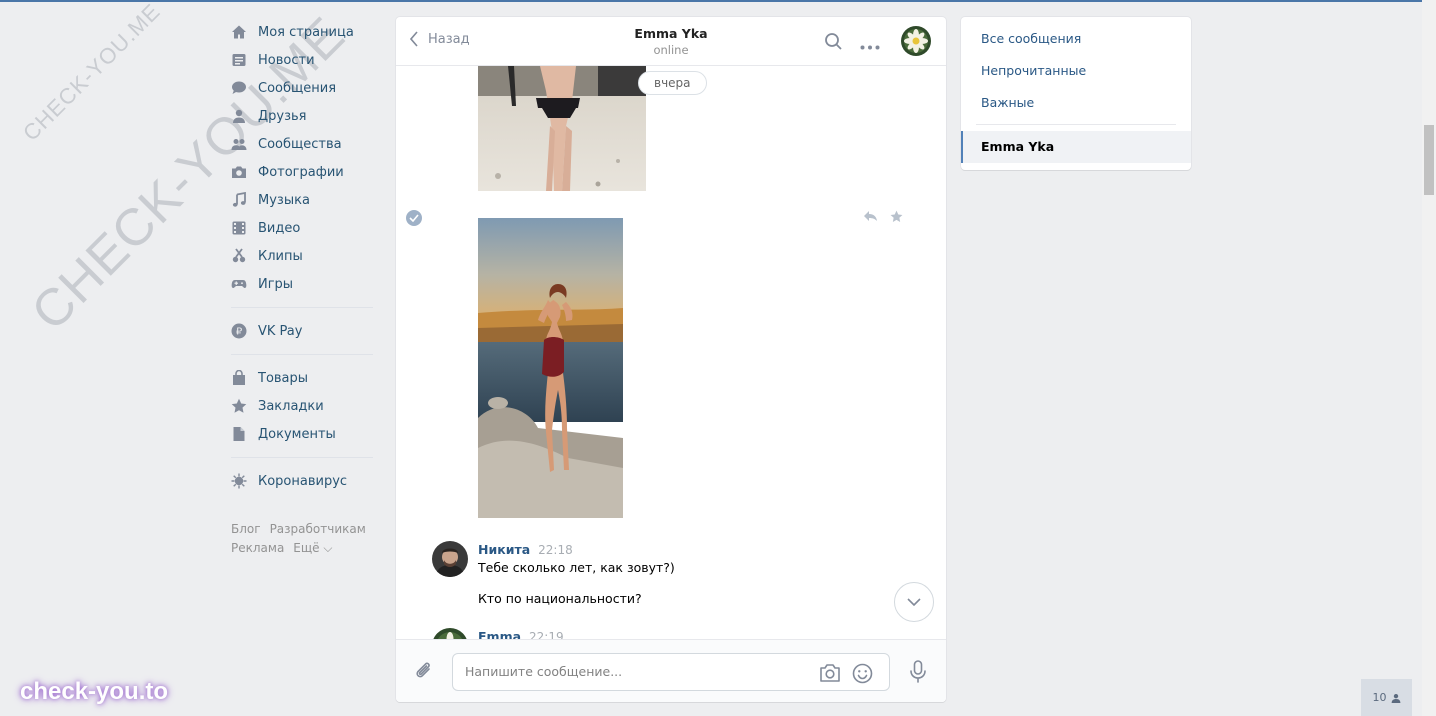 Image resolution: width=1436 pixels, height=716 pixels. I want to click on nav-item-games: Игры, so click(302, 284).